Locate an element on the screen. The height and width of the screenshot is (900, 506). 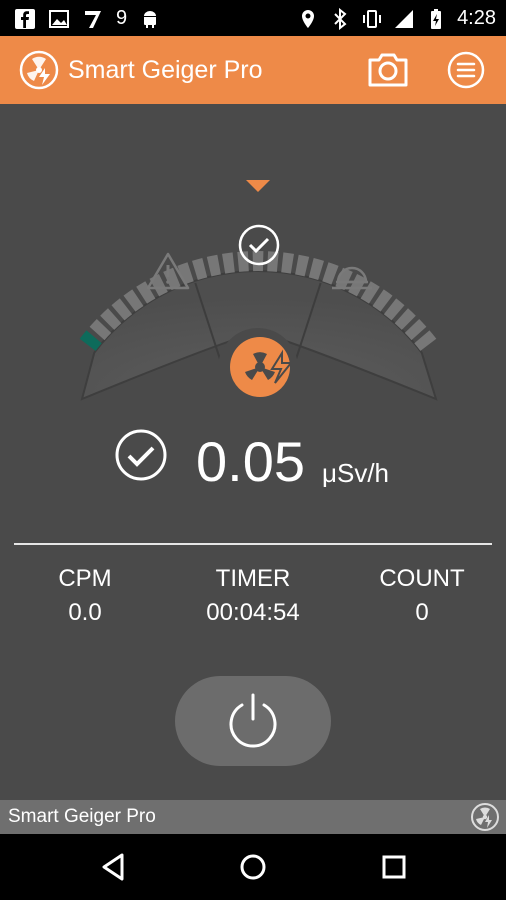
home-icon is located at coordinates (253, 867).